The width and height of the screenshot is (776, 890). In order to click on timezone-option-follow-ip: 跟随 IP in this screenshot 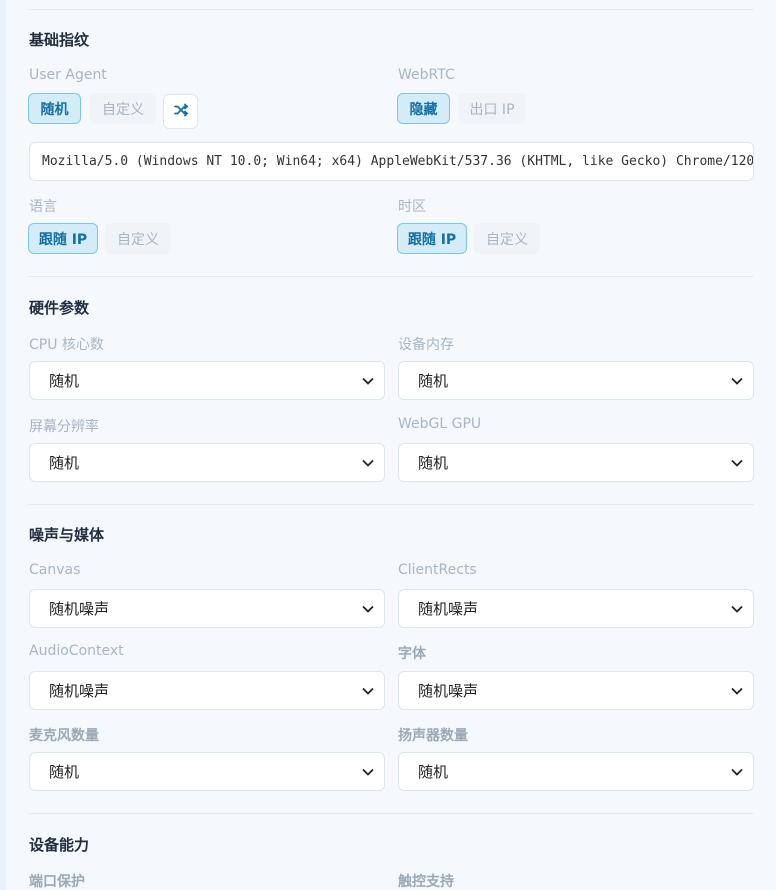, I will do `click(432, 238)`.